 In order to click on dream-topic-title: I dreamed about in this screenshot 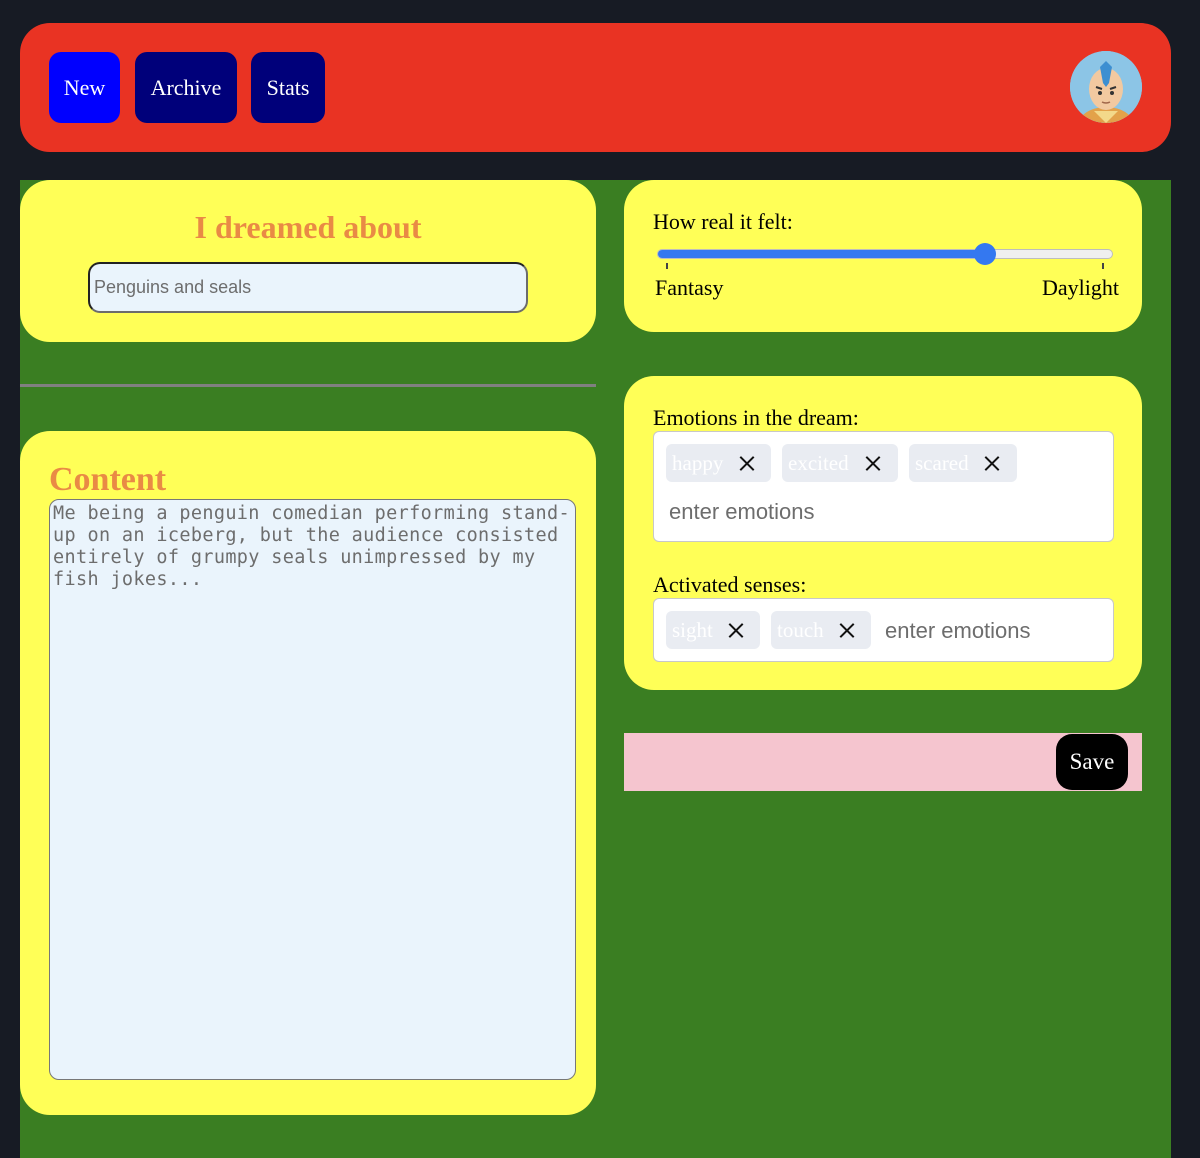, I will do `click(308, 227)`.